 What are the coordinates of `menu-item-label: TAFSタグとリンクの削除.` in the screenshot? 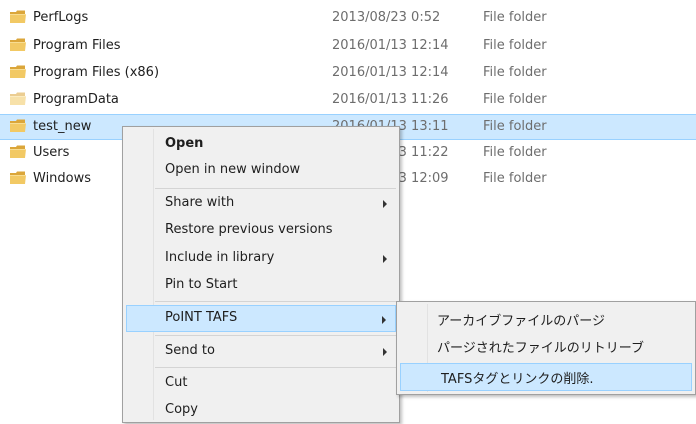 It's located at (517, 379).